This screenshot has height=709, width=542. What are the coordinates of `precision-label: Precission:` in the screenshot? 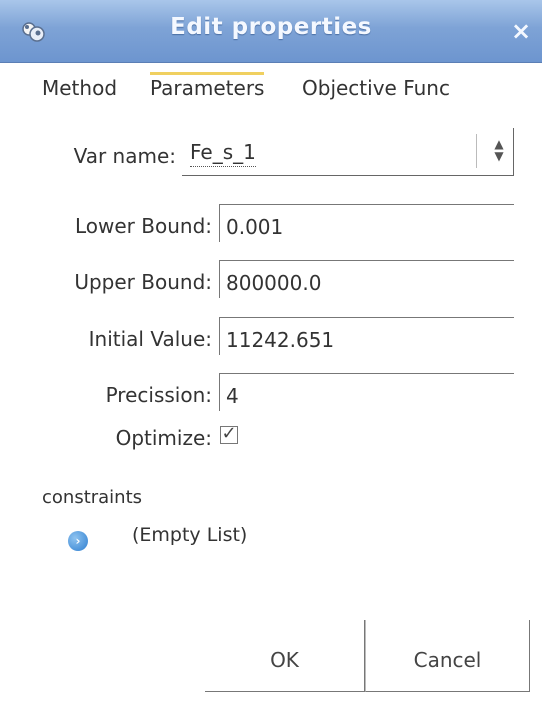 It's located at (158, 395).